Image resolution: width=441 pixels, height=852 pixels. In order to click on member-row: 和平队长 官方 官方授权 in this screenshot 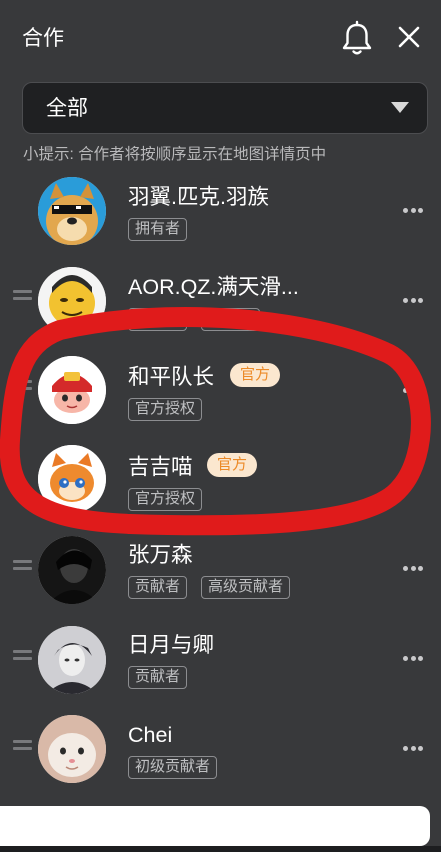, I will do `click(220, 392)`.